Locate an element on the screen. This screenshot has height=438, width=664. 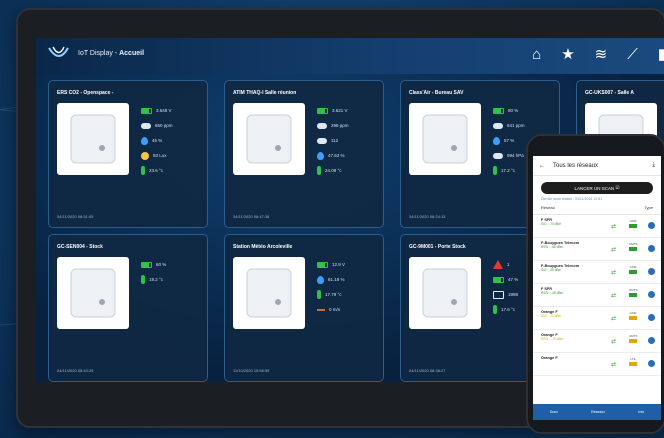
layers-icon: ≋ is located at coordinates (601, 55).